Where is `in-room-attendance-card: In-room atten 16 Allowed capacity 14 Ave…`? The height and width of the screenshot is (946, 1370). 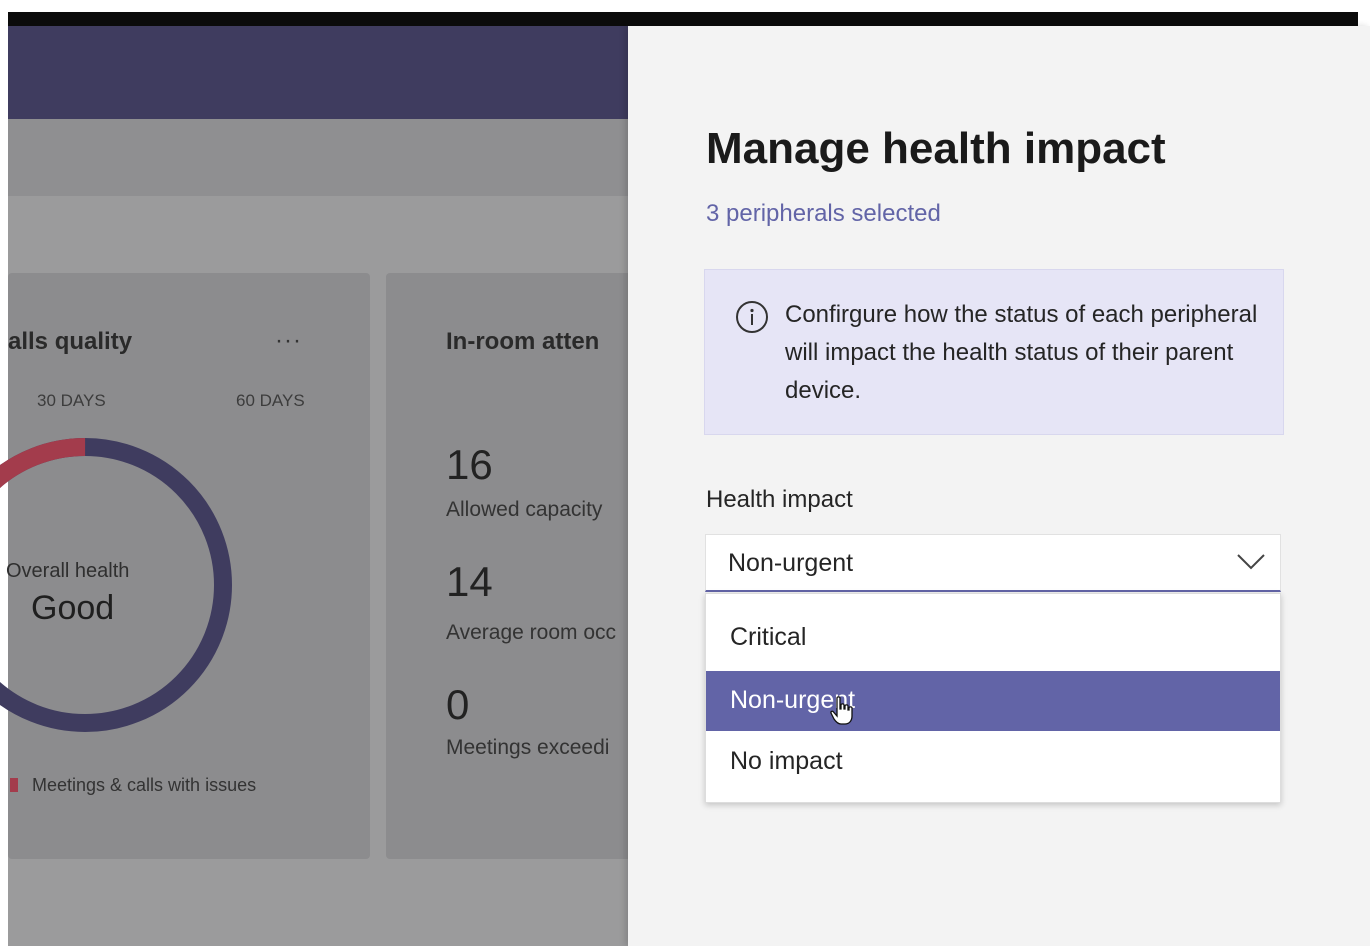
in-room-attendance-card: In-room atten 16 Allowed capacity 14 Ave… is located at coordinates (516, 566).